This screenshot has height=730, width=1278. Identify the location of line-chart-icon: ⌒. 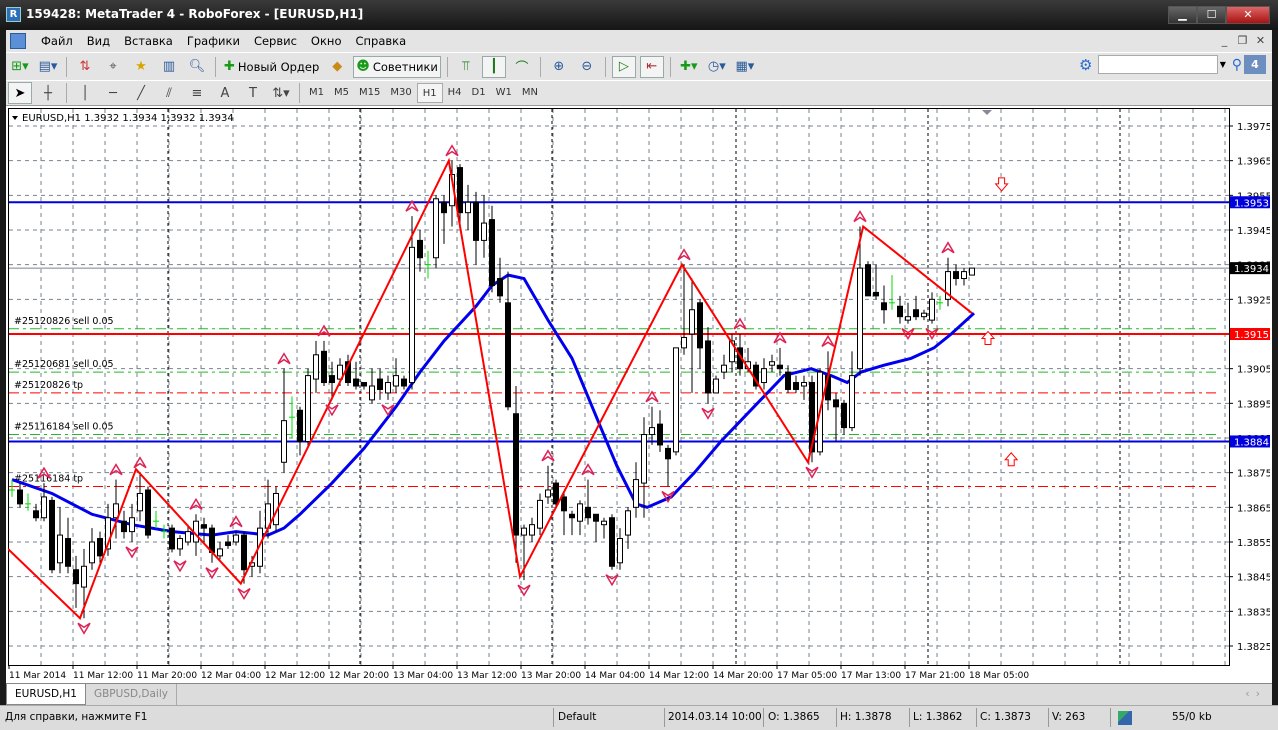
(522, 68).